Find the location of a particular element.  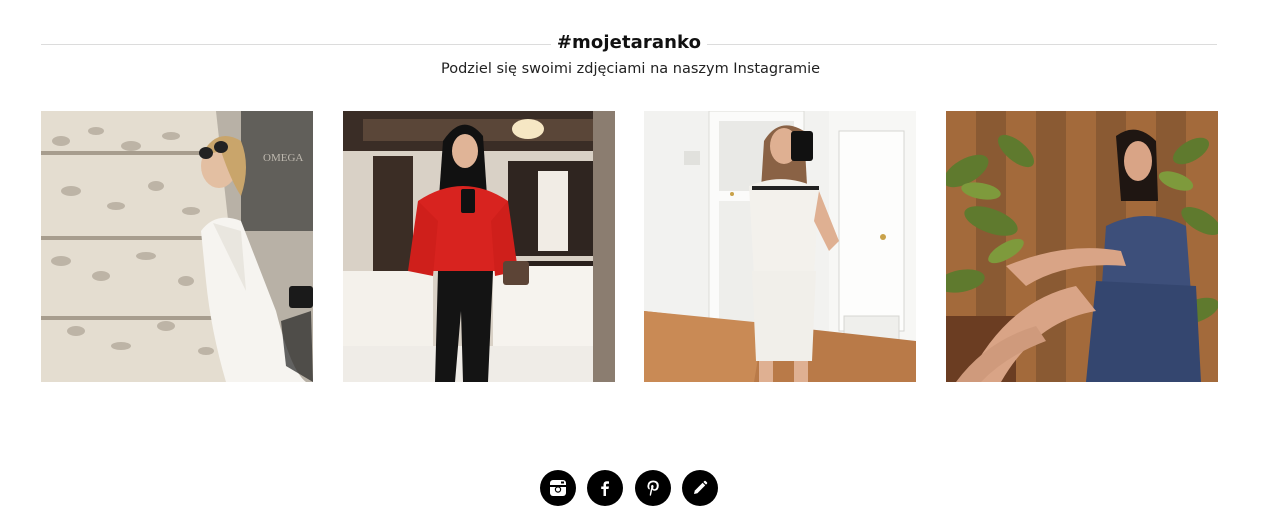

photo-woman-white-dress-wall: OMEGA is located at coordinates (177, 246).